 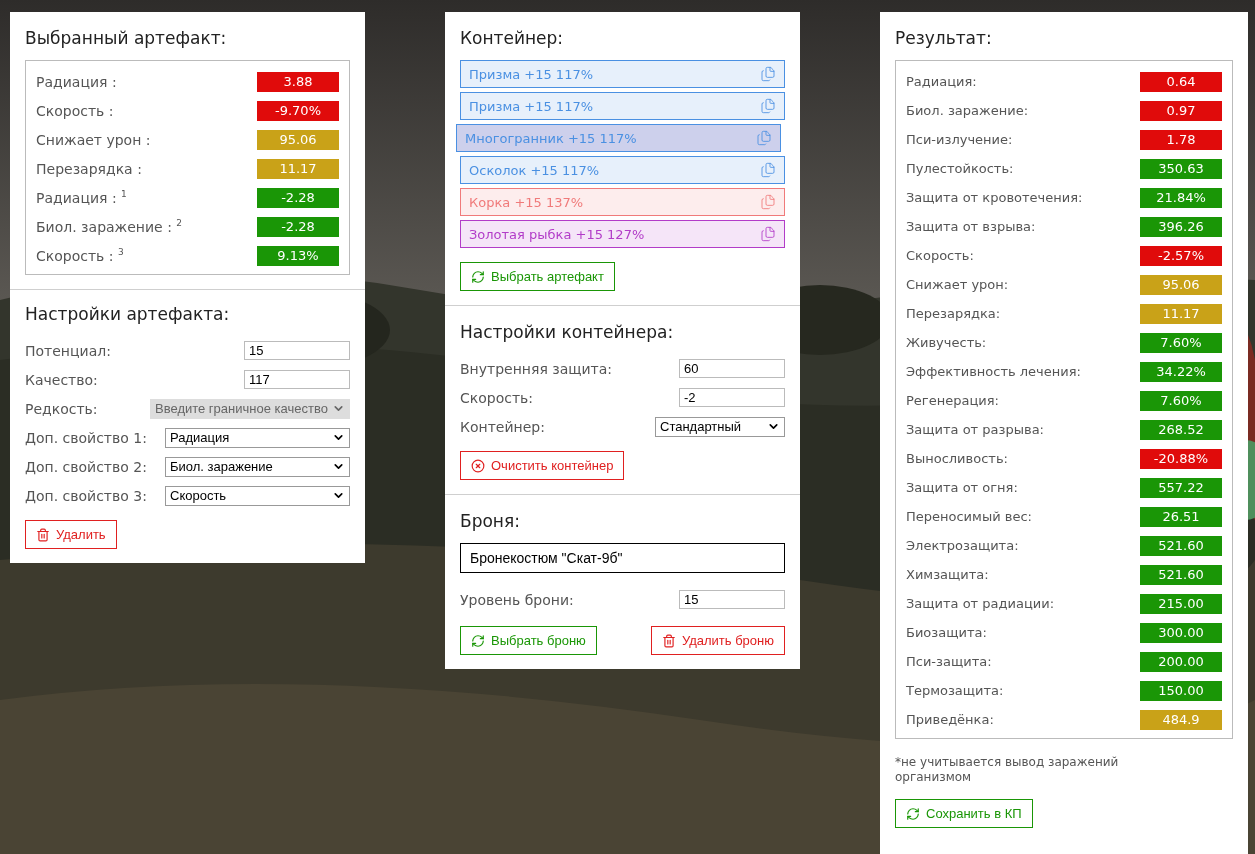 What do you see at coordinates (622, 558) in the screenshot?
I see `armor-name: Бронекостюм "Скат-9б"` at bounding box center [622, 558].